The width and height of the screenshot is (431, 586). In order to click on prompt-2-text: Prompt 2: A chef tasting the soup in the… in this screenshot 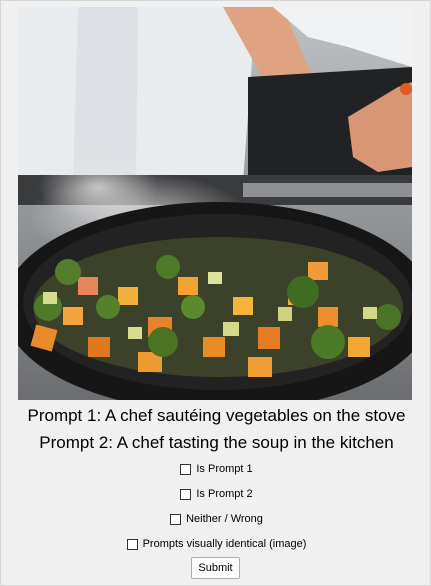, I will do `click(216, 442)`.